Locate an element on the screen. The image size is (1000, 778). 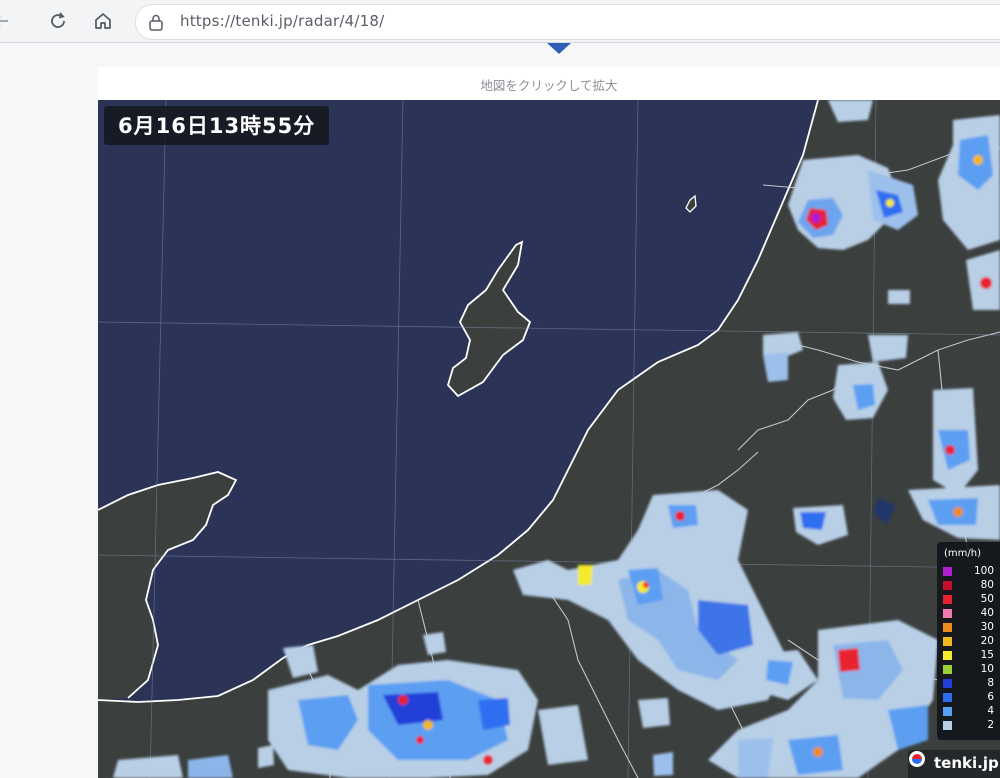
legend-label: 6 is located at coordinates (990, 697).